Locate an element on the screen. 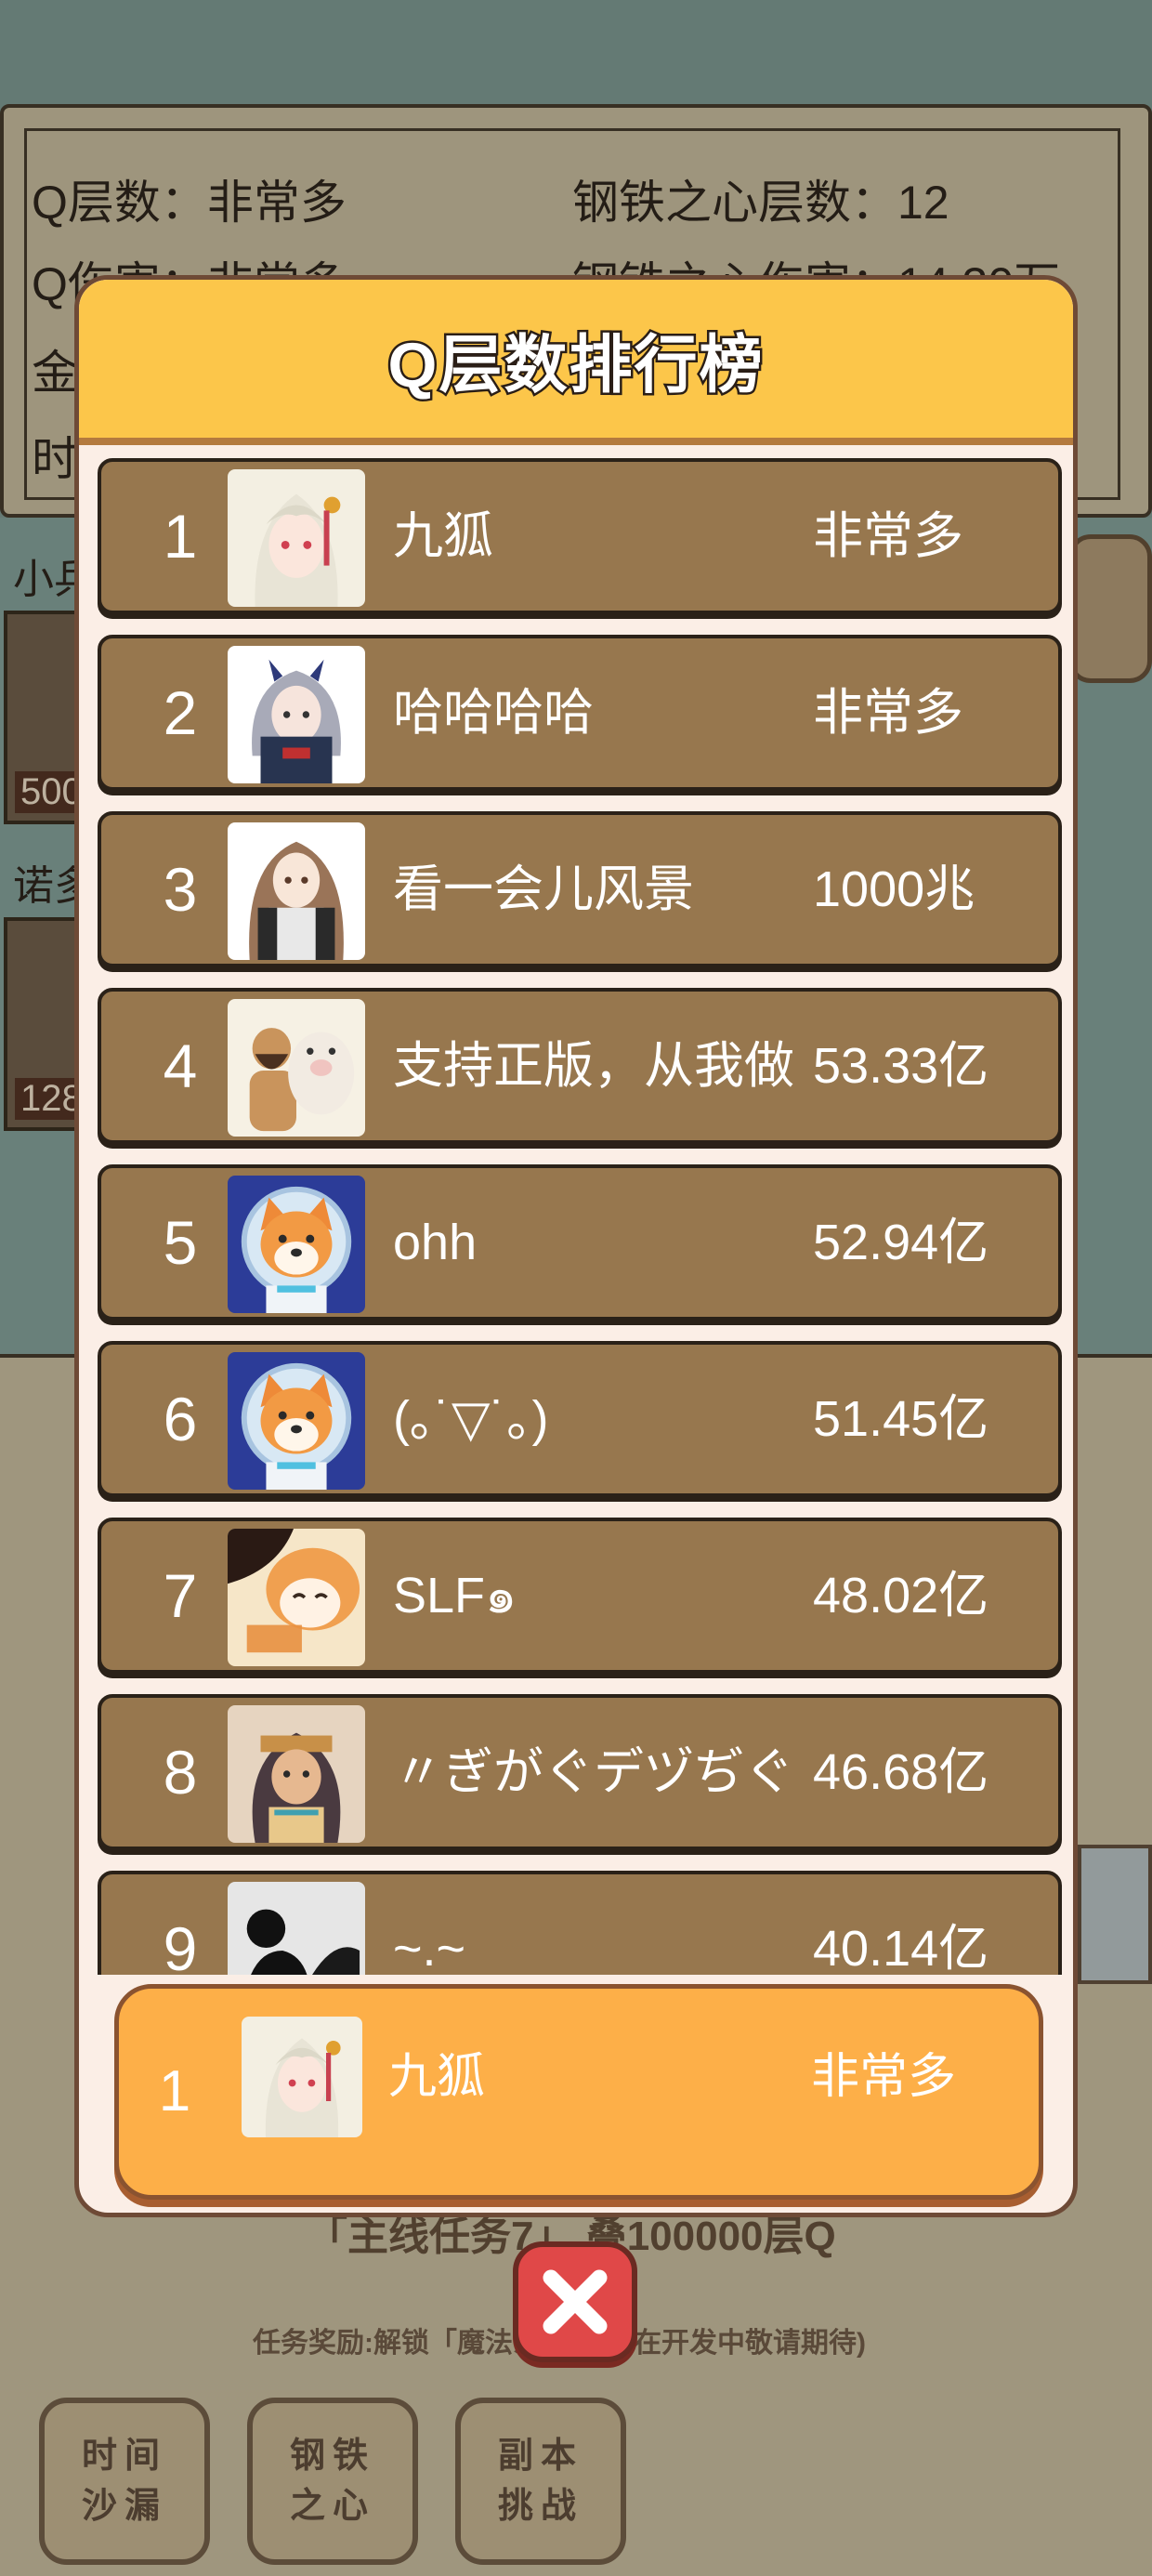 The width and height of the screenshot is (1152, 2576). close-icon is located at coordinates (575, 2301).